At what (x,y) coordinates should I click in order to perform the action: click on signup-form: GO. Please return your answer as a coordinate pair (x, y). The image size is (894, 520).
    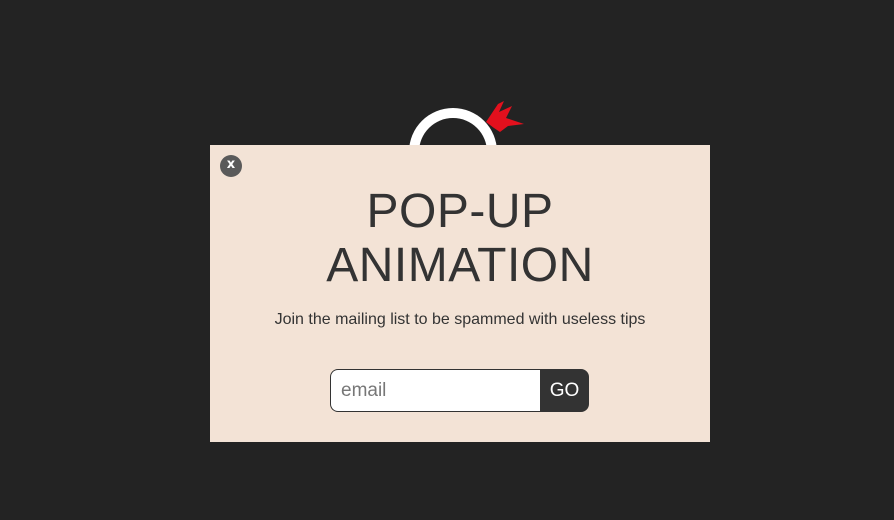
    Looking at the image, I should click on (459, 390).